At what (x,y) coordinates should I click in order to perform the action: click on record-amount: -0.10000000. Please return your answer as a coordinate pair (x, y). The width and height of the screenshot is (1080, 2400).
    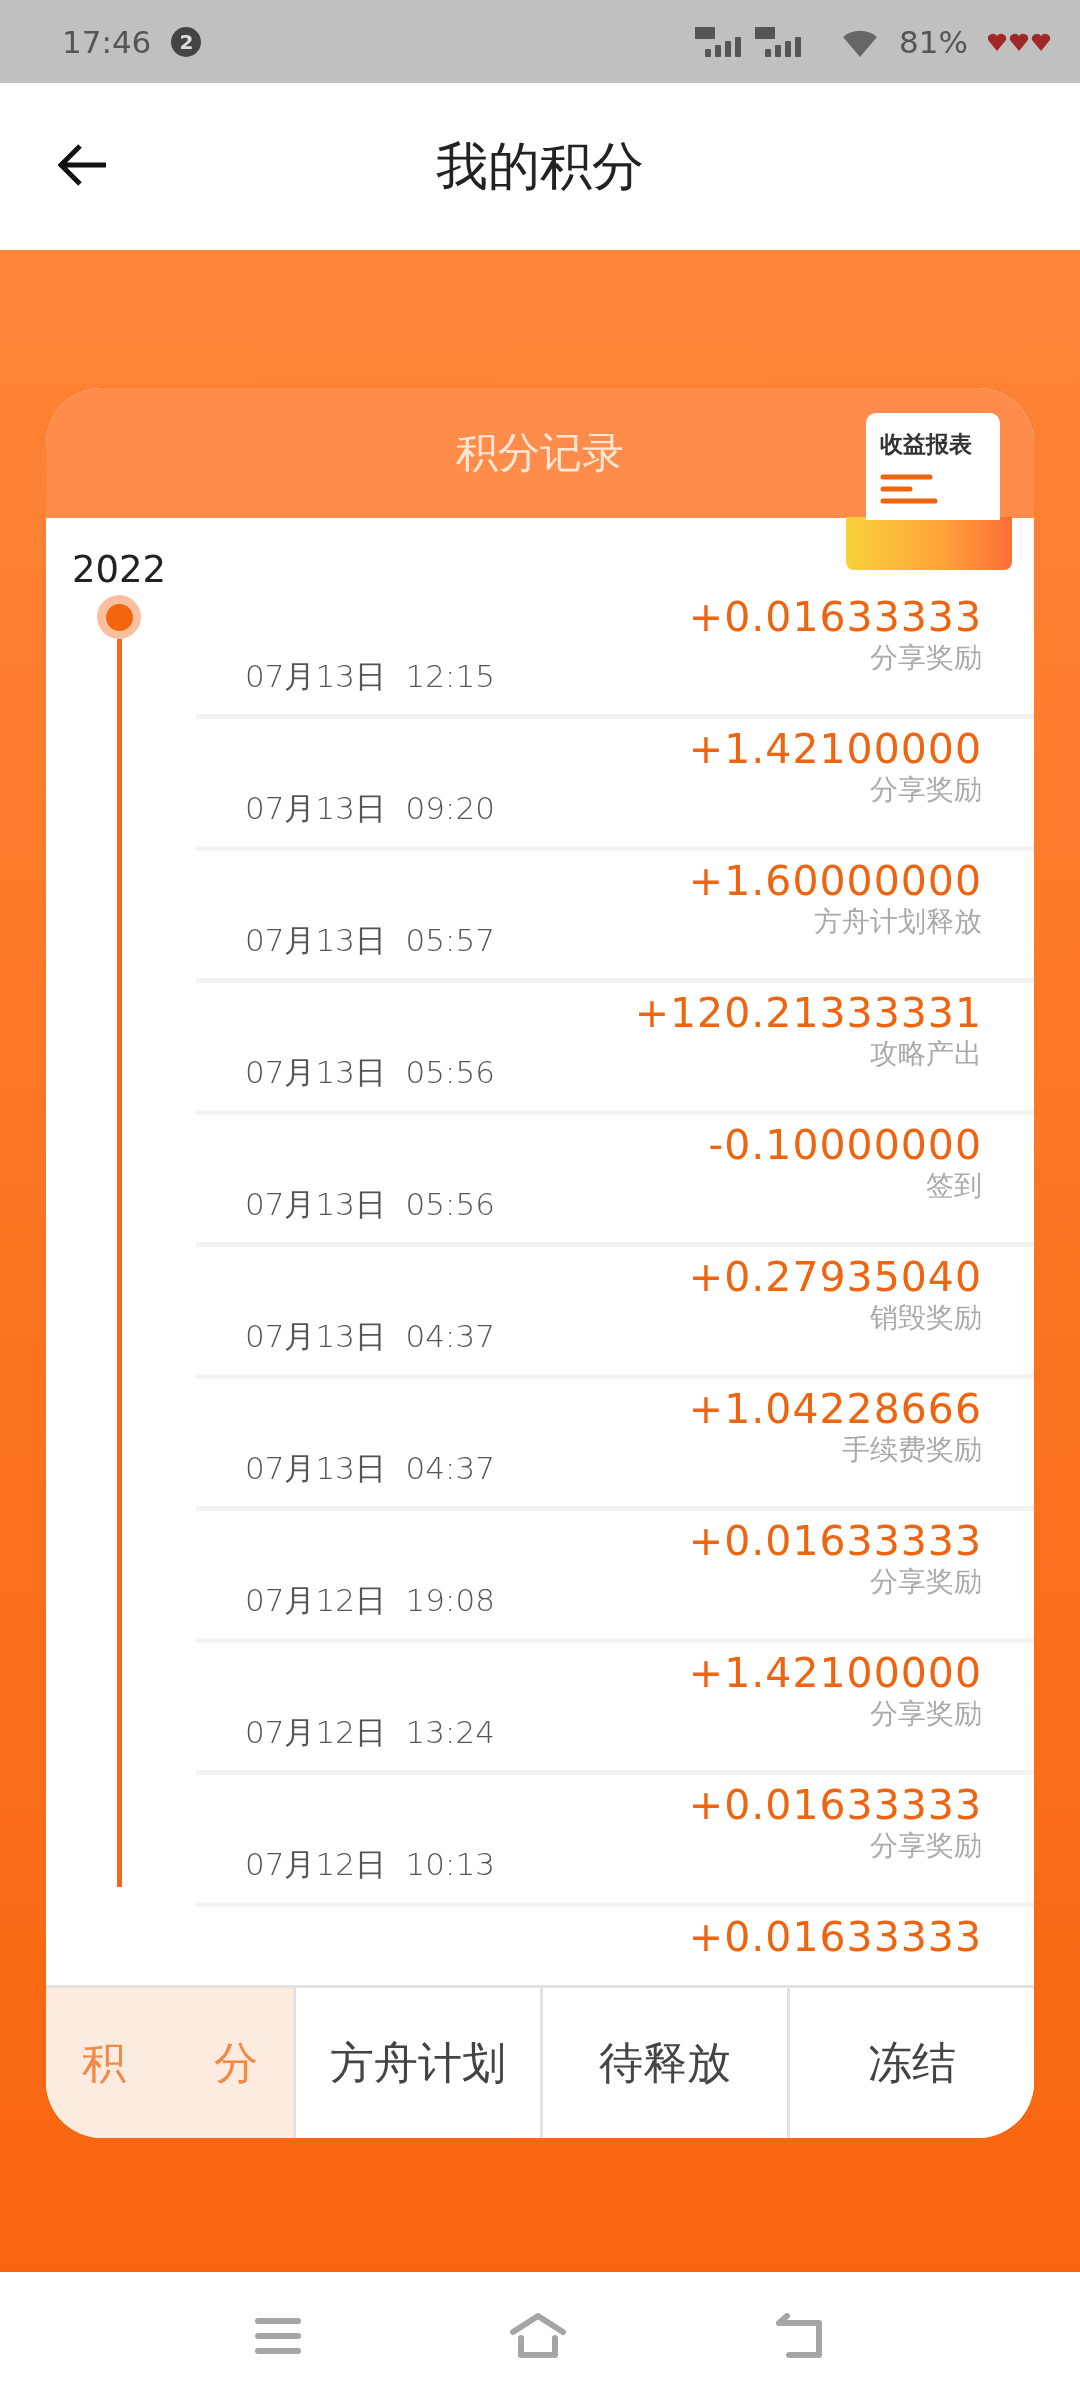
    Looking at the image, I should click on (845, 1145).